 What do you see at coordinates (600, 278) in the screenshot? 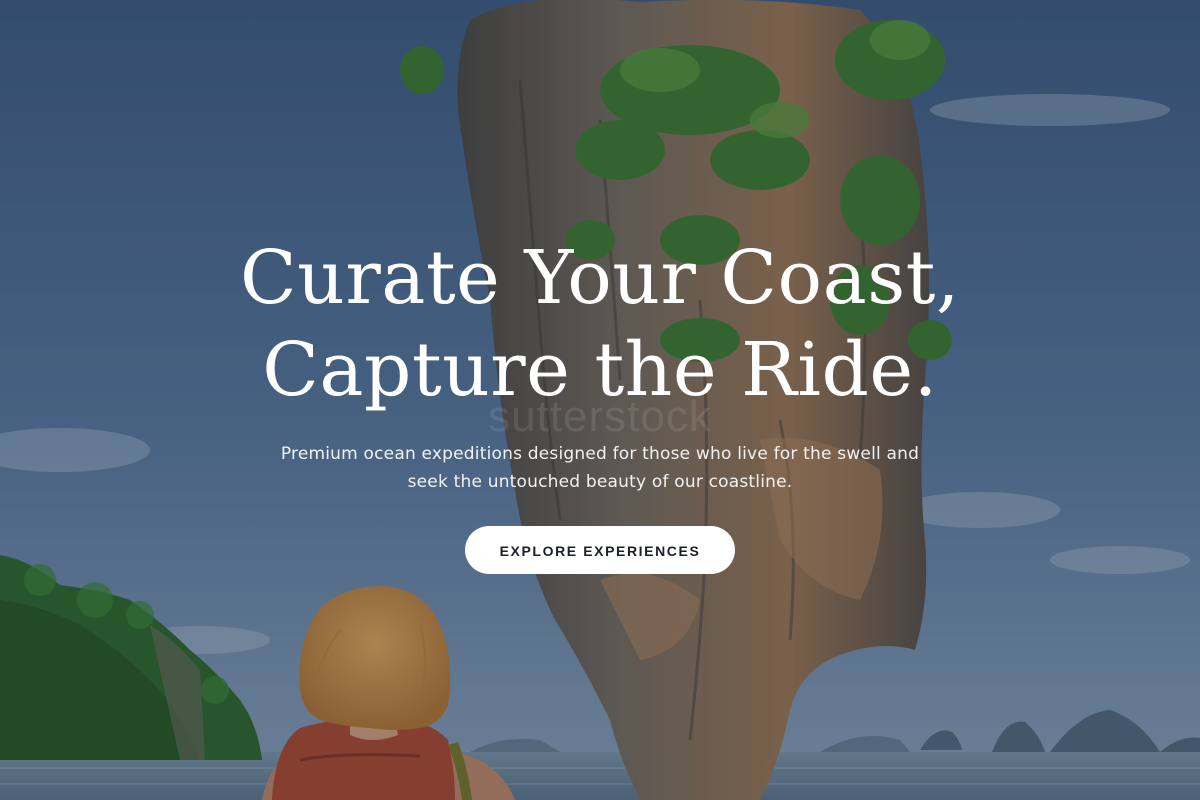
I see `hero-headline-line1: Curate Your Coast,` at bounding box center [600, 278].